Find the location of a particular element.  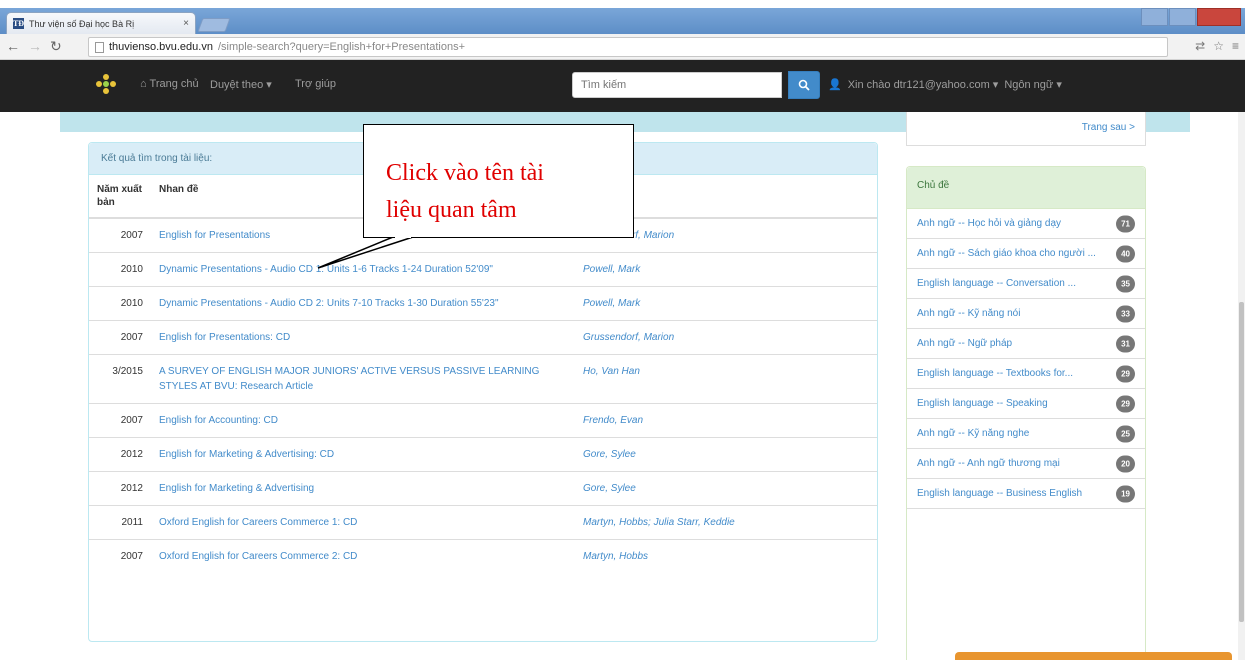

user-area: 👤 Xin chào dtr121@yahoo.com ▾ Ngôn ngữ ▾ is located at coordinates (945, 84).